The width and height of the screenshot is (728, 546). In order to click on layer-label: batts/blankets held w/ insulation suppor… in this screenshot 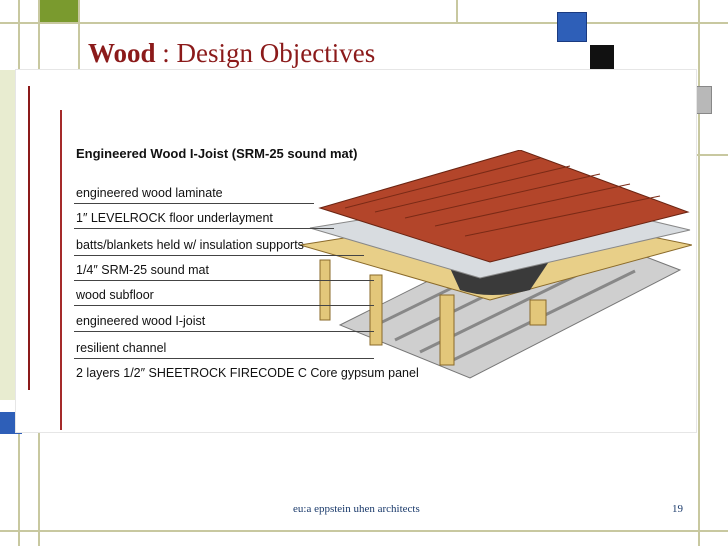, I will do `click(190, 245)`.